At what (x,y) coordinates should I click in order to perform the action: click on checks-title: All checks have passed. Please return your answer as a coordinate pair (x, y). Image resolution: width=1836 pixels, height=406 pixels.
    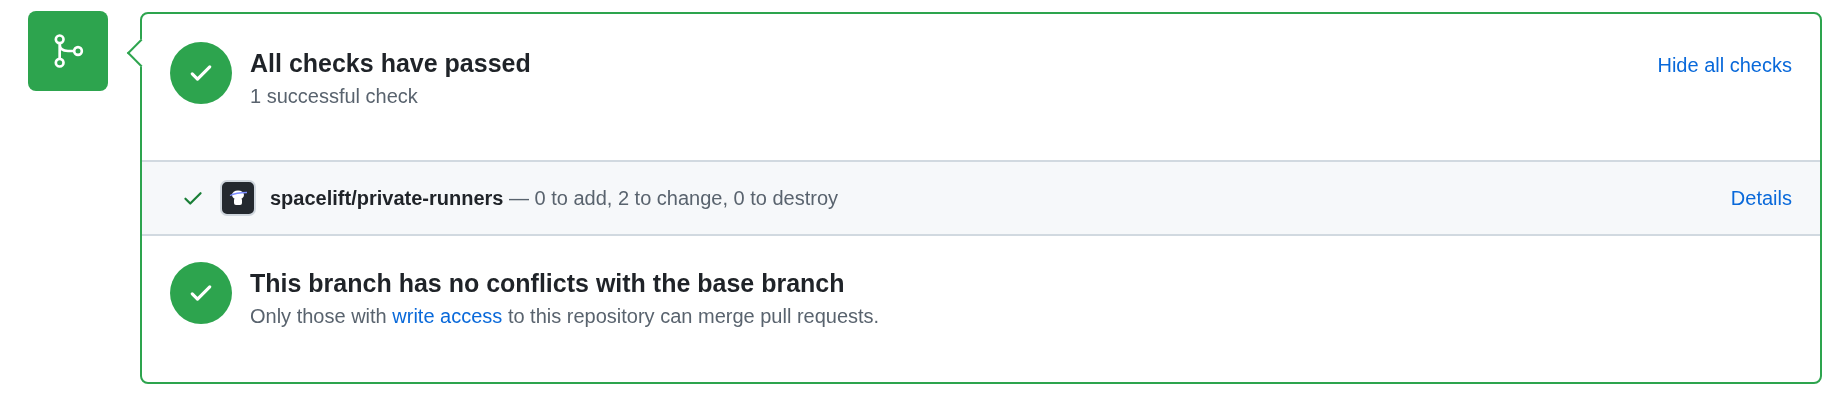
    Looking at the image, I should click on (390, 63).